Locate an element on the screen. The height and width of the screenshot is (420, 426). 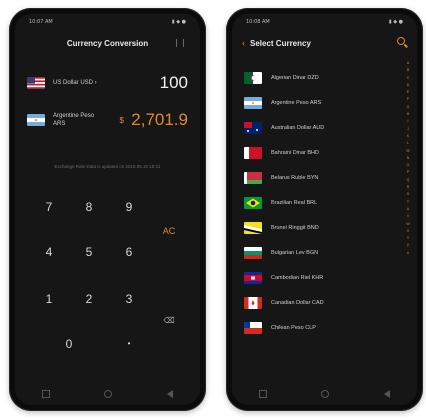
key-3: 3 is located at coordinates (129, 299).